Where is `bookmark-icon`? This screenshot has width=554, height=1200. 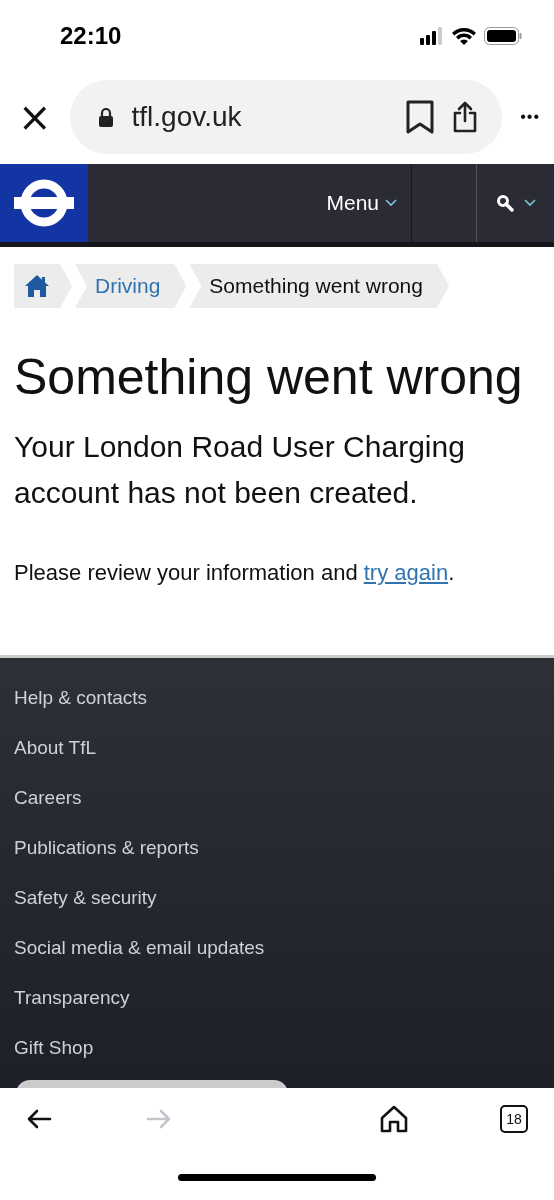 bookmark-icon is located at coordinates (420, 117).